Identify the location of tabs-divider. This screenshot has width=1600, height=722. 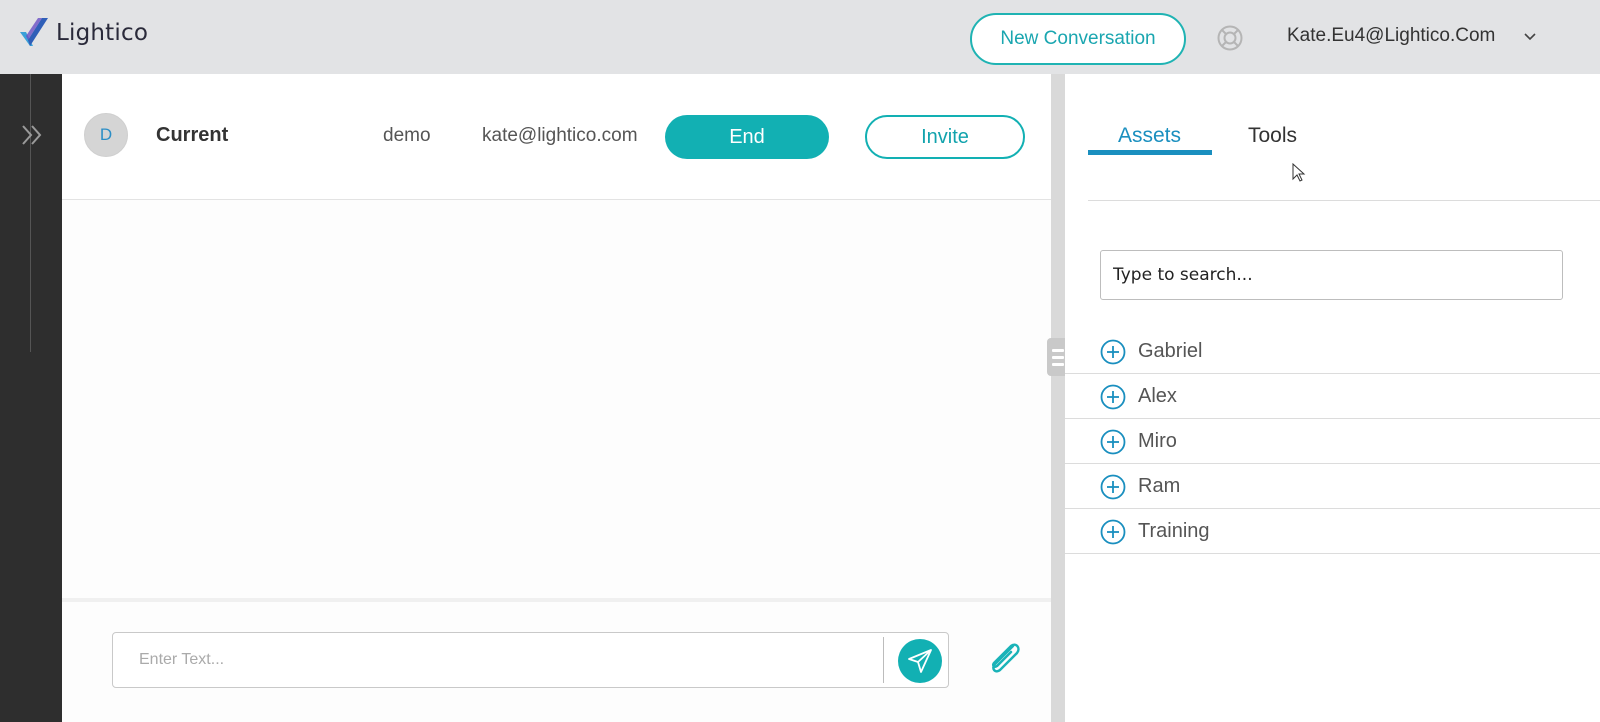
(1344, 200).